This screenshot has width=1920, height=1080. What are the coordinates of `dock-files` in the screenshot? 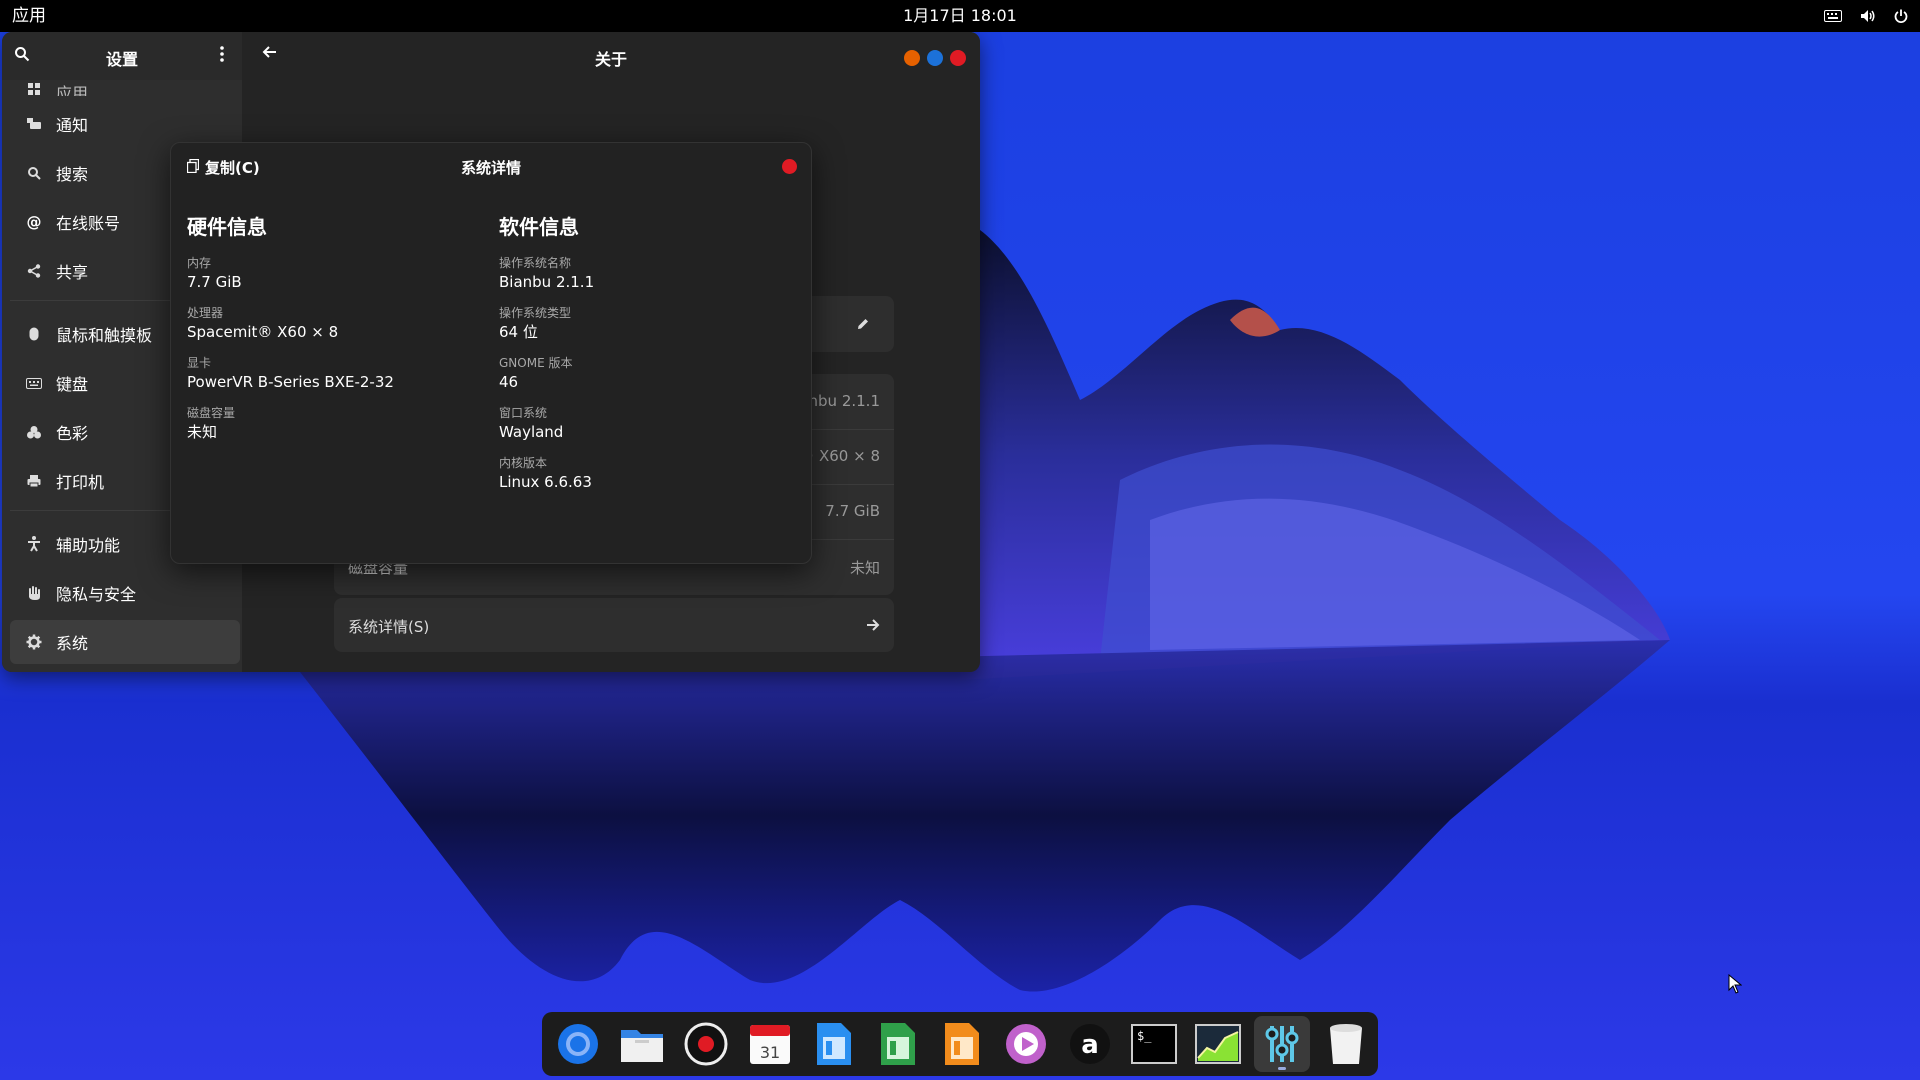 It's located at (642, 1044).